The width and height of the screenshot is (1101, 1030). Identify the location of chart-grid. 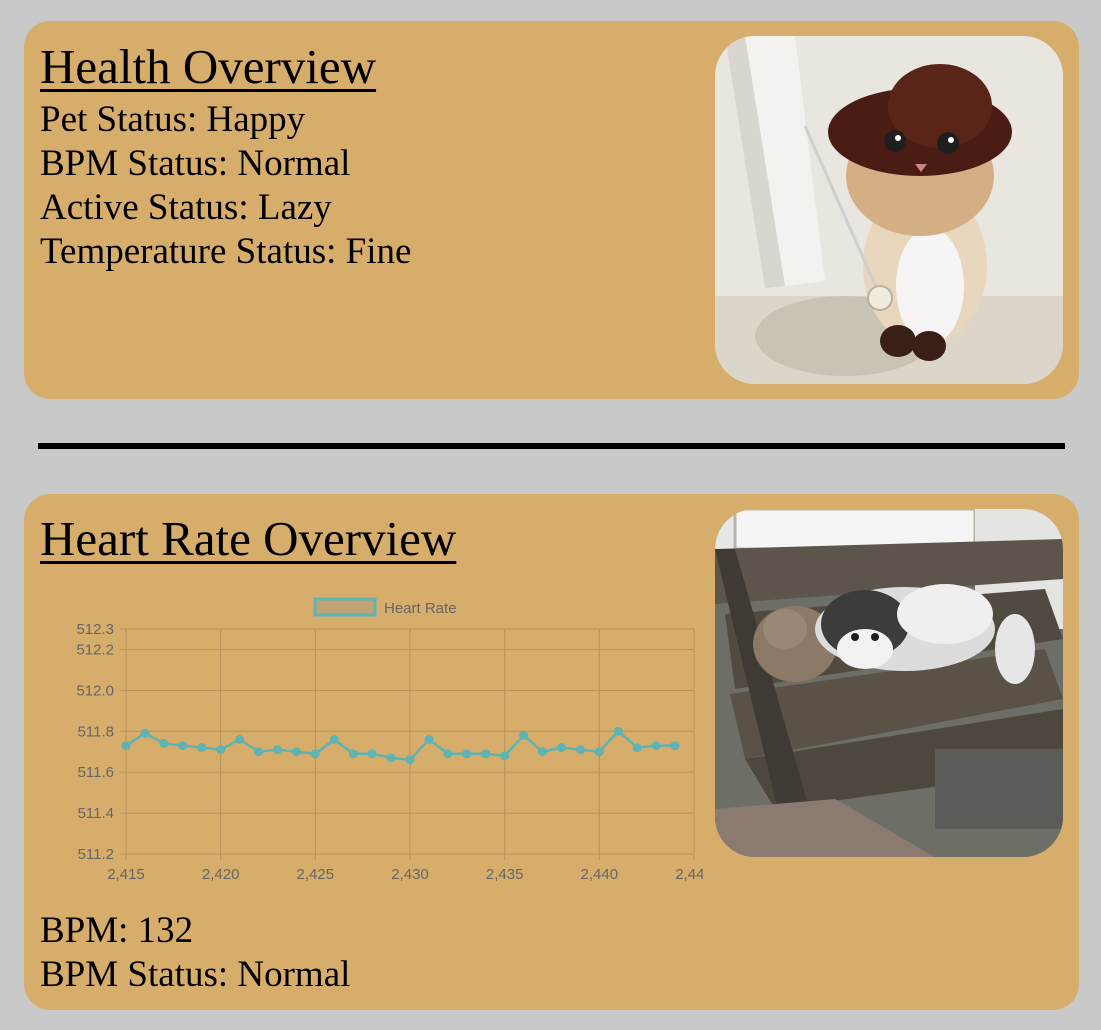
(407, 744).